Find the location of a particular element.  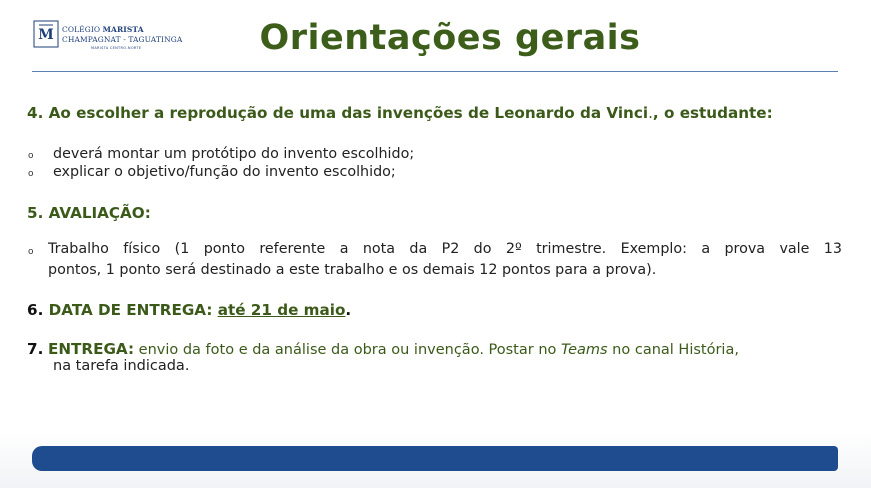

logo-text-line3: MARISTA CENTRO-NORTE is located at coordinates (116, 48).